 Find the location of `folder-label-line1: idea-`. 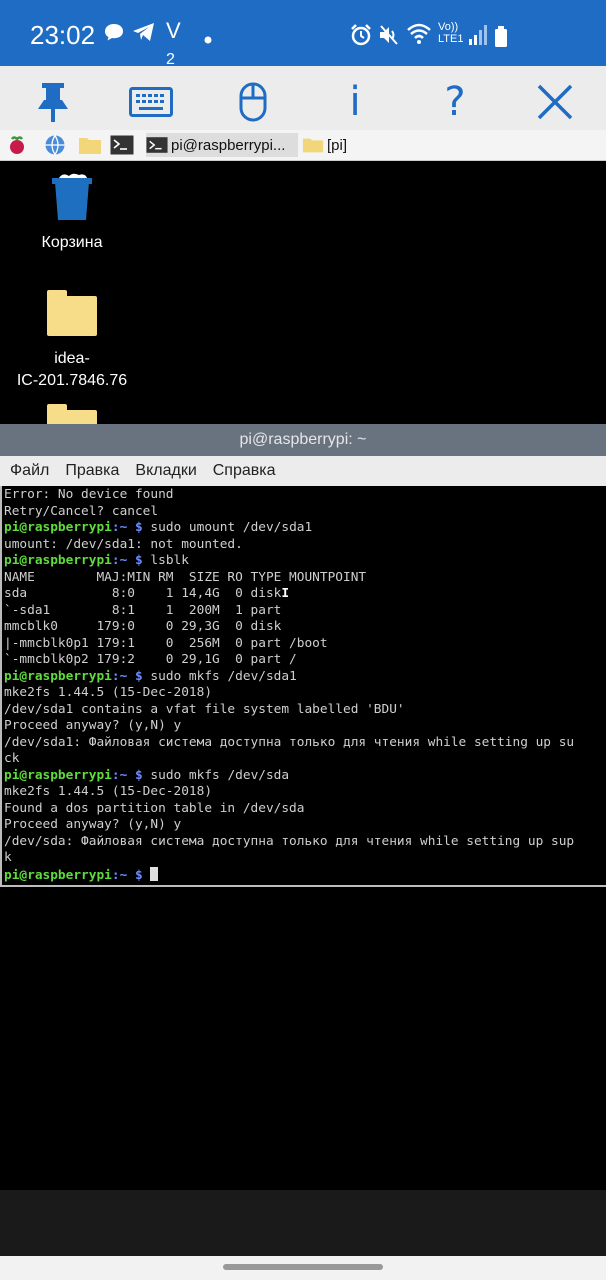

folder-label-line1: idea- is located at coordinates (72, 358).